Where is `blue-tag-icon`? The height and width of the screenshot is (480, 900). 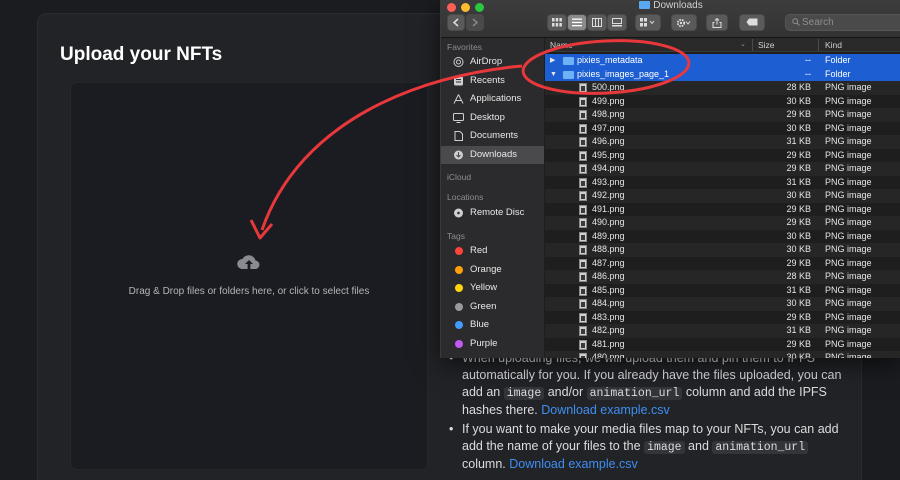 blue-tag-icon is located at coordinates (459, 325).